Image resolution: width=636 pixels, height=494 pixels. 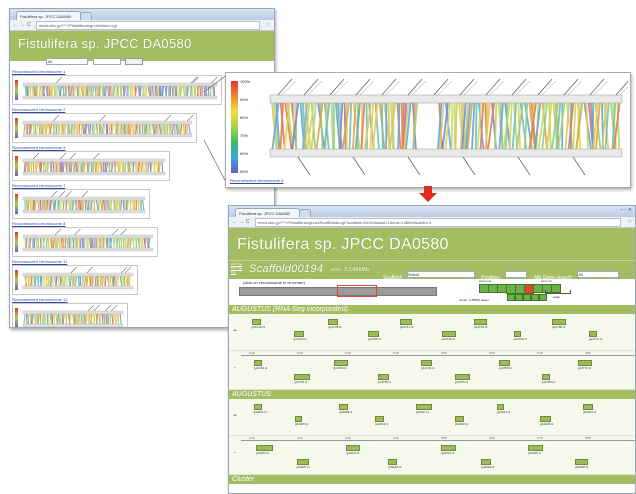 What do you see at coordinates (428, 194) in the screenshot?
I see `arrow-down-icon` at bounding box center [428, 194].